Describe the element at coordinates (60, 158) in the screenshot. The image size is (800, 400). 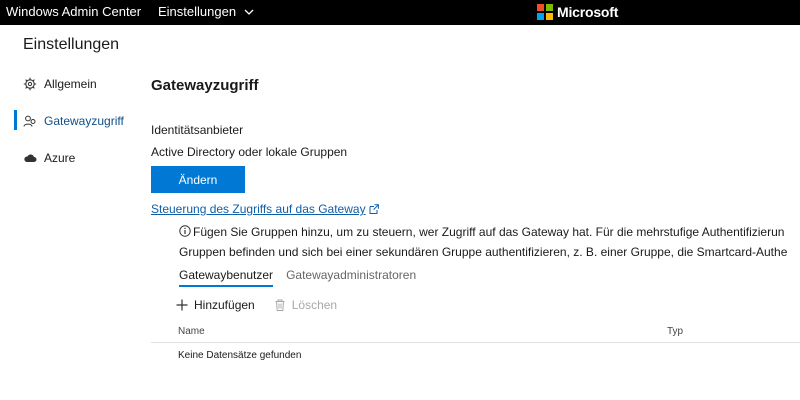
I see `sidebar-item-label: Azure` at that location.